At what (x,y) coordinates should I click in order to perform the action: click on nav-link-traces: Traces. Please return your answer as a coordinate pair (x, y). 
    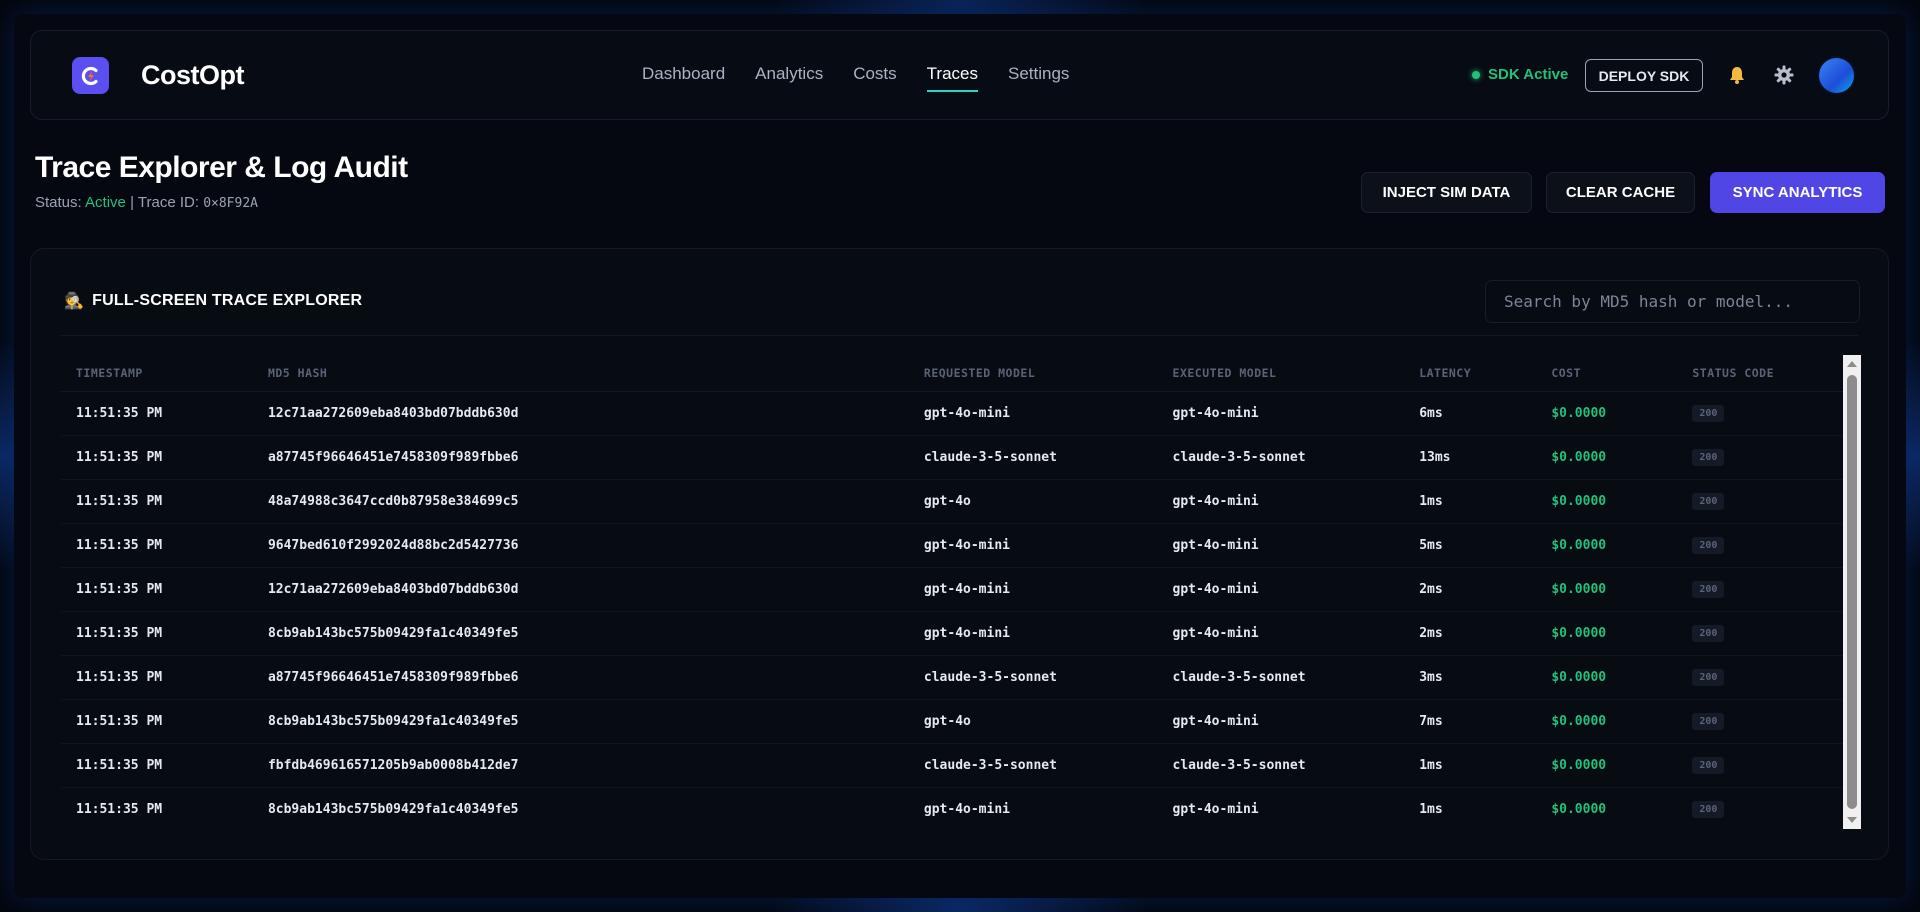
    Looking at the image, I should click on (952, 78).